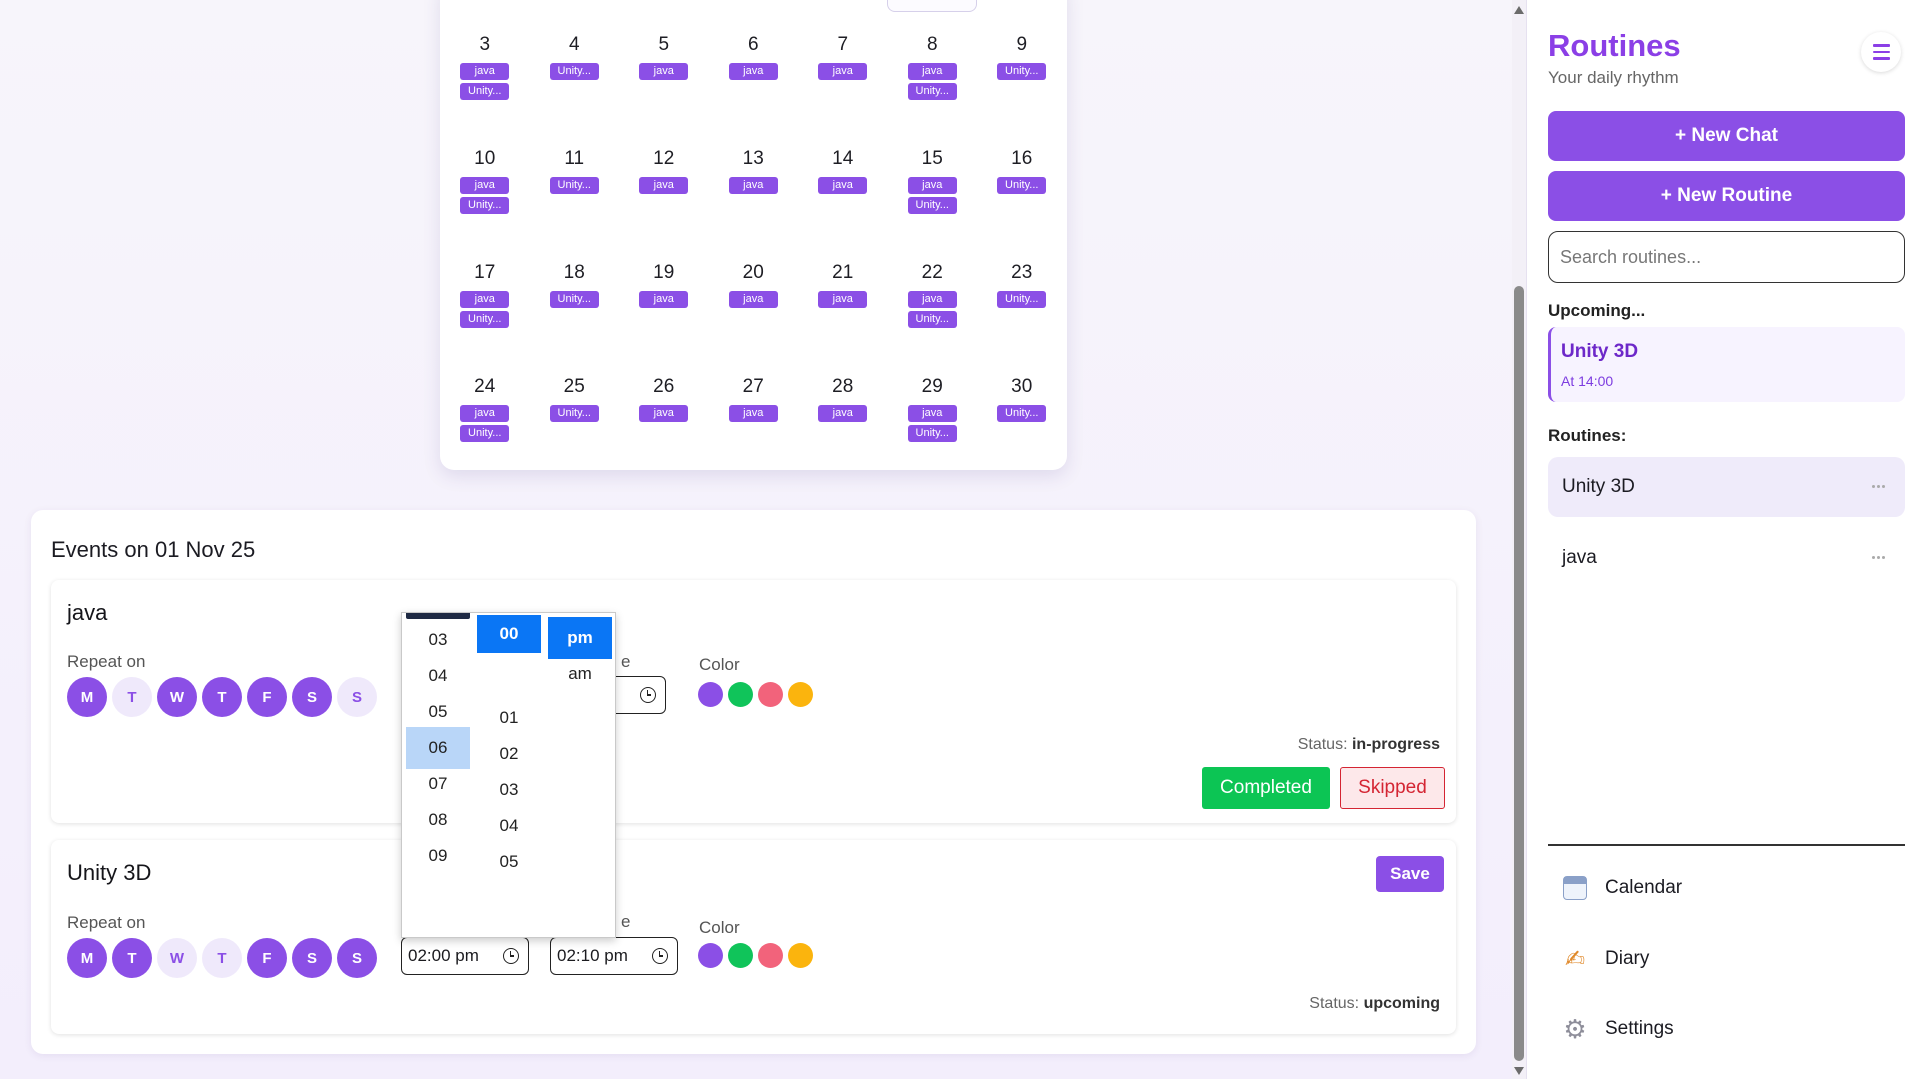  I want to click on scroll-down-arrow-icon, so click(1519, 1071).